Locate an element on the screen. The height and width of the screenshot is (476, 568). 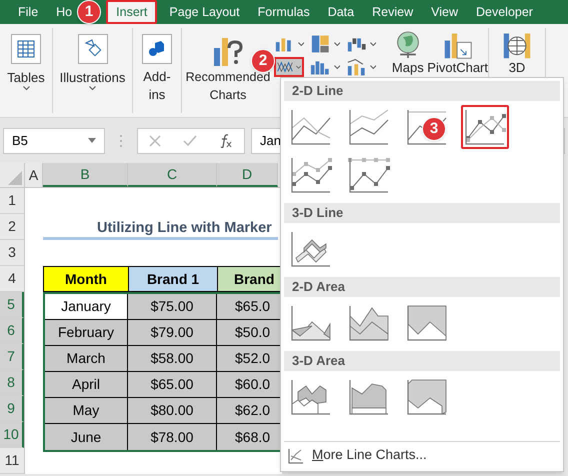
sheet-title: Utilizing Line with Marker is located at coordinates (160, 229).